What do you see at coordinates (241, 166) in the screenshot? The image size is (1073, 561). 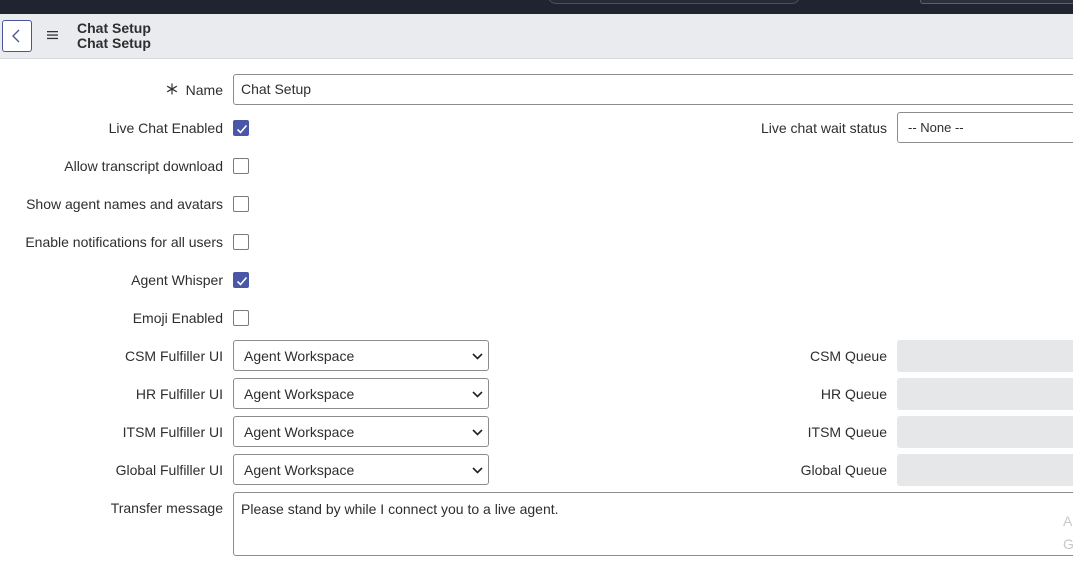 I see `allow-transcript-download-checkbox` at bounding box center [241, 166].